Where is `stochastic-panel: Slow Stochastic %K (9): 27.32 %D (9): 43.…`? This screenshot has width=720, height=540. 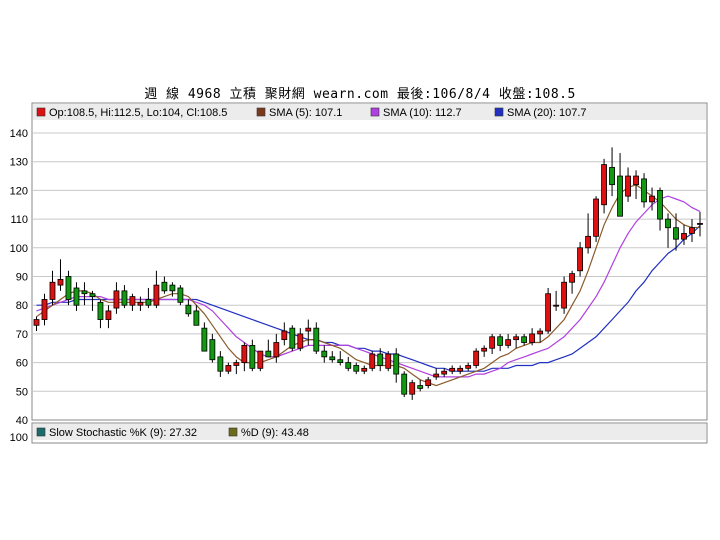 stochastic-panel: Slow Stochastic %K (9): 27.32 %D (9): 43.… is located at coordinates (359, 433).